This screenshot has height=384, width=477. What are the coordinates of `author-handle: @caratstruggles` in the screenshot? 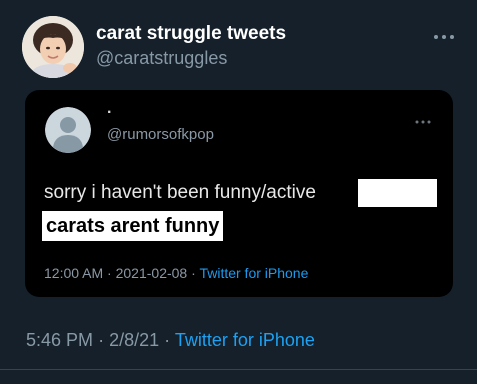 It's located at (161, 58).